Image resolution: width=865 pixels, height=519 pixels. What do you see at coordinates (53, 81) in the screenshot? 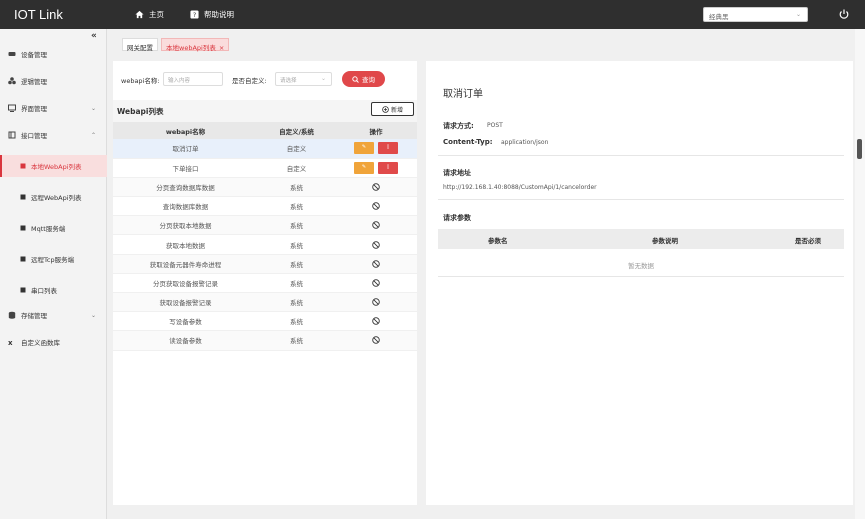
I see `sidebar-item-logic: 逻辑管理` at bounding box center [53, 81].